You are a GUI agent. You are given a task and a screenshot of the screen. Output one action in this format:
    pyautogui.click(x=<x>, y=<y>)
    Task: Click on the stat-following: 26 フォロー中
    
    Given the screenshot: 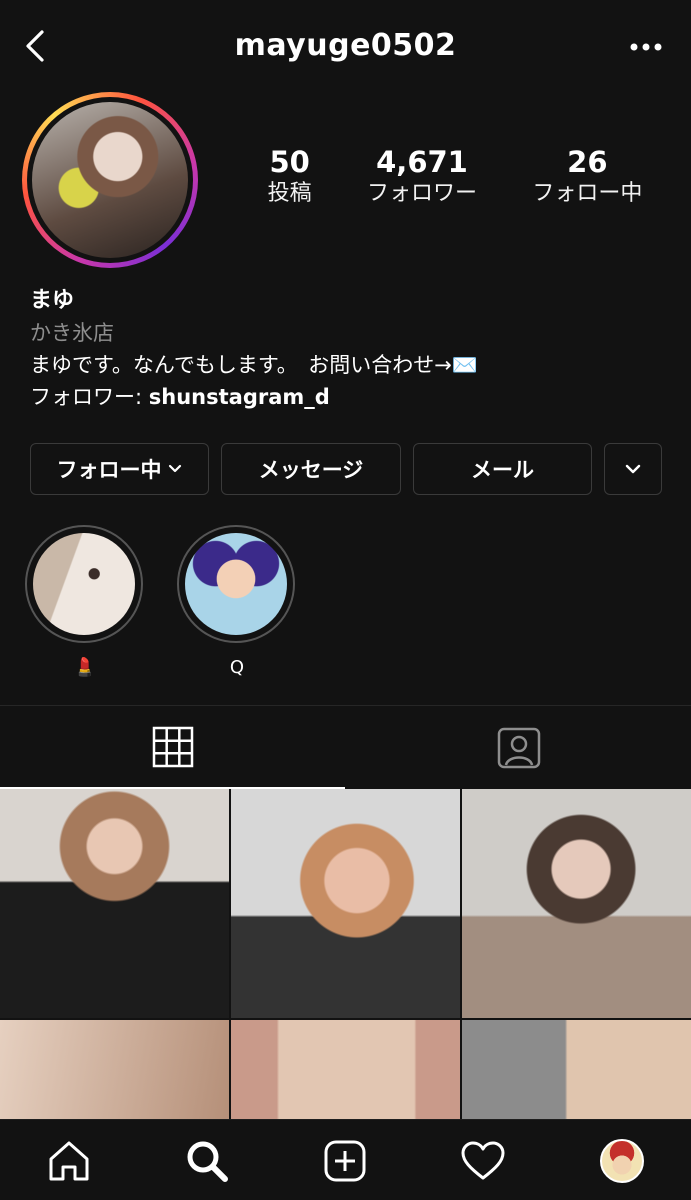 What is the action you would take?
    pyautogui.click(x=587, y=177)
    